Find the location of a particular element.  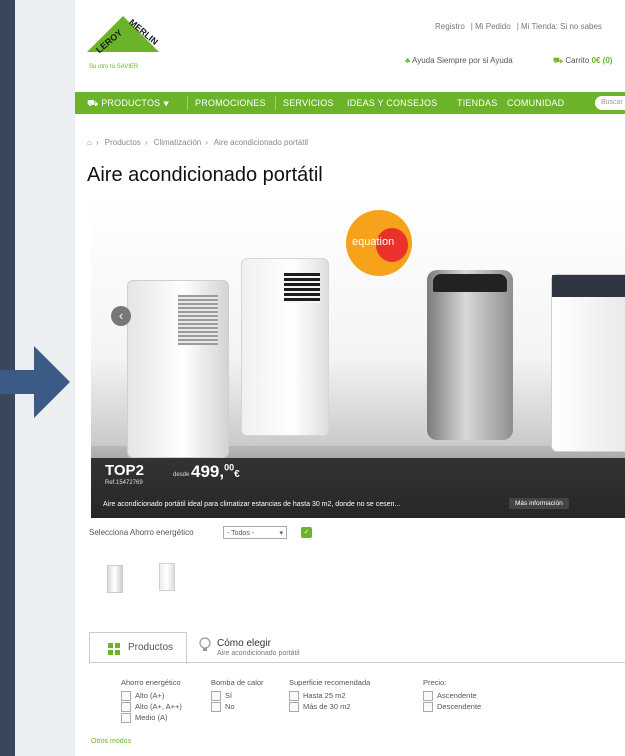

filter-option: Sí is located at coordinates (237, 695).